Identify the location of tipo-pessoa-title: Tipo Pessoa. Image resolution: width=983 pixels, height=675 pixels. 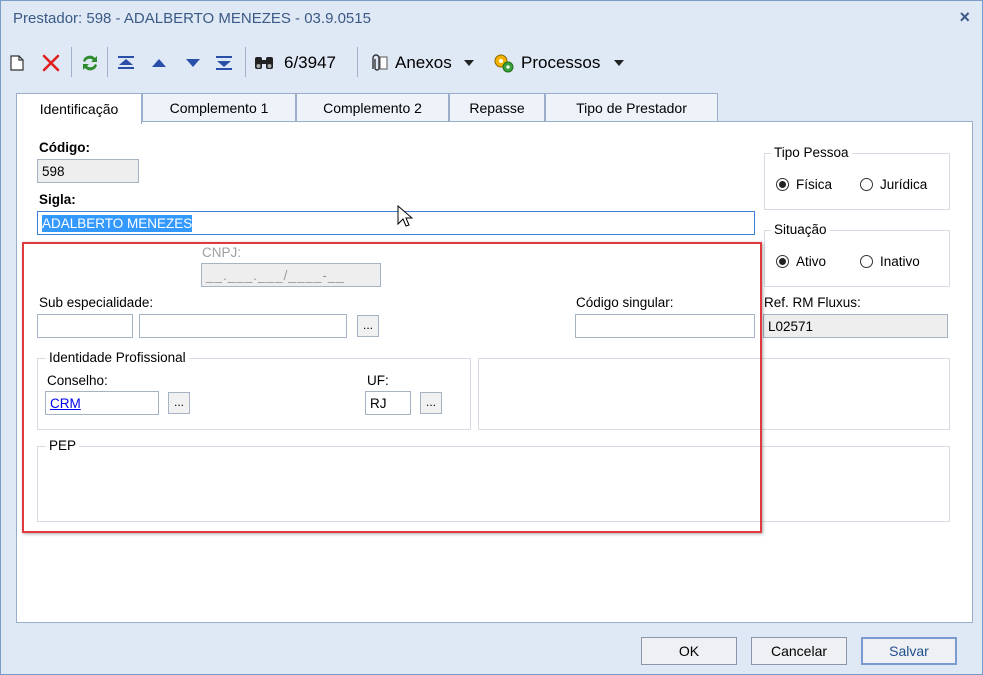
(811, 152).